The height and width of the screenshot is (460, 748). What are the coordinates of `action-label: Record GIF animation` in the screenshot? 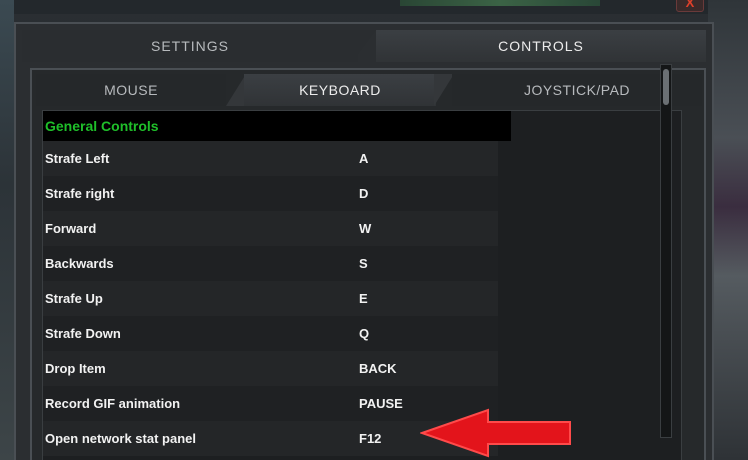 It's located at (113, 403).